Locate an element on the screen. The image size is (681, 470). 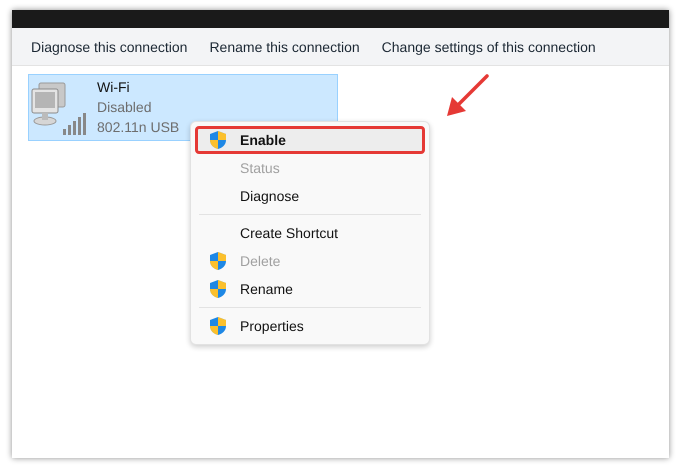
adapter-name: Wi-Fi is located at coordinates (114, 87).